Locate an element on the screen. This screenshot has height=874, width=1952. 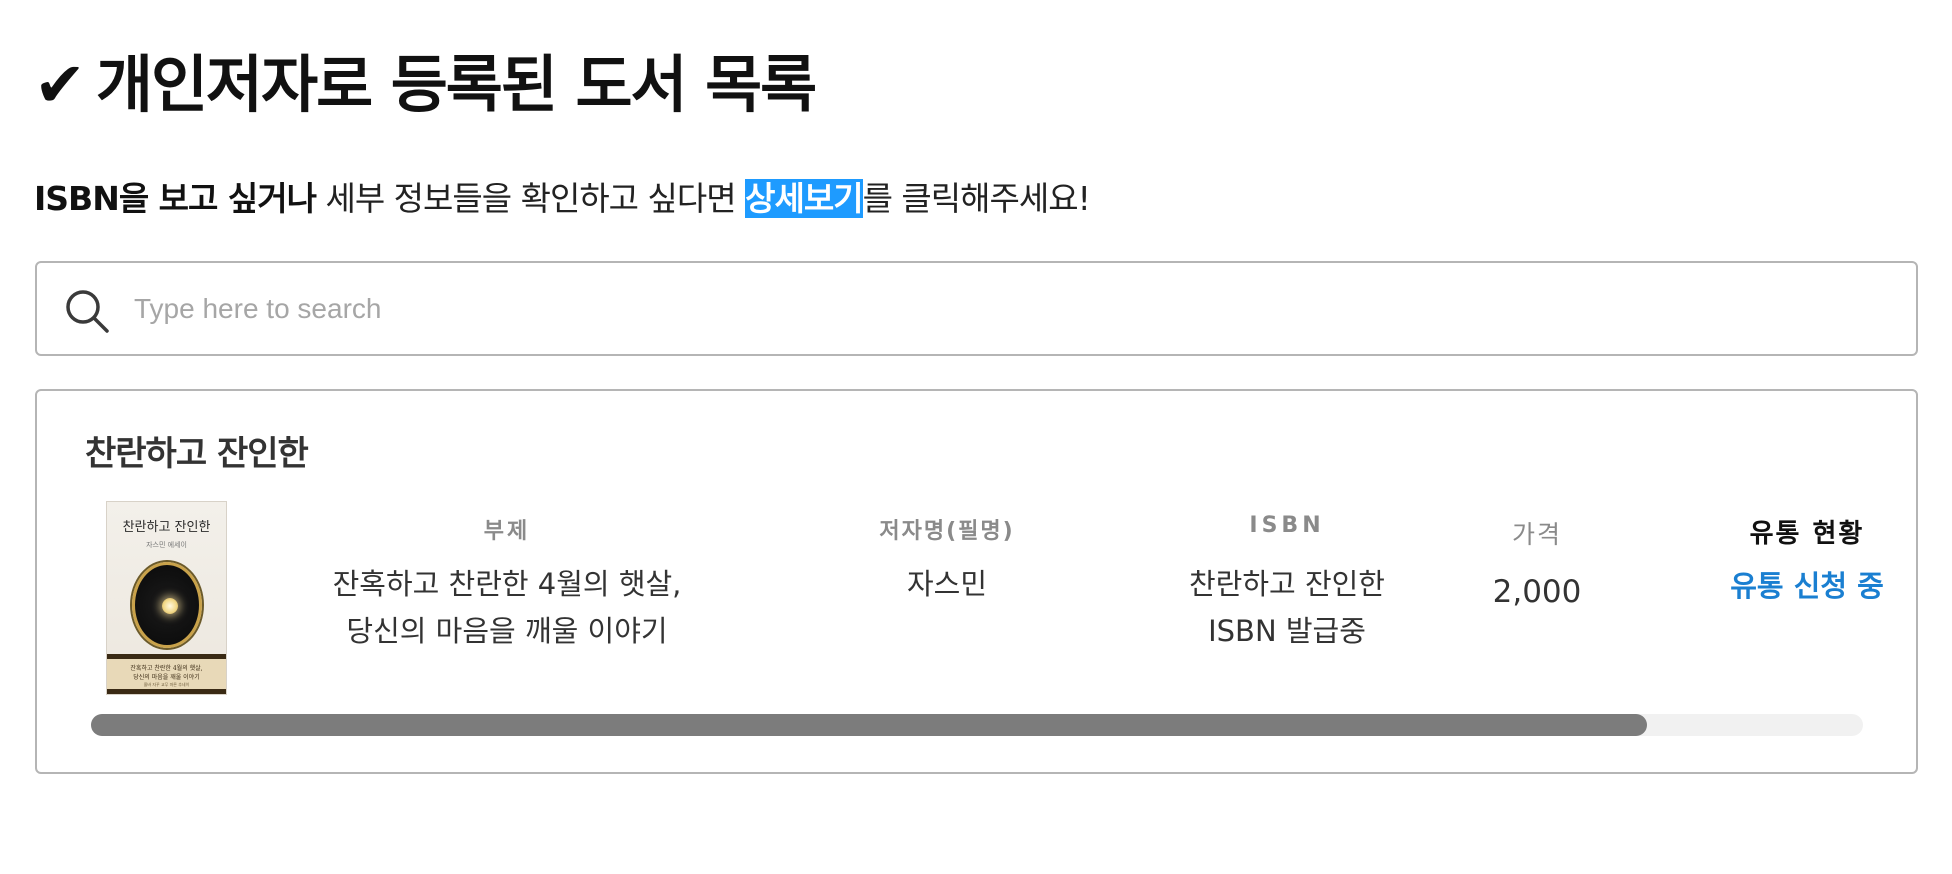
instruction-strong: ISBN을 보고 싶거나 is located at coordinates (175, 198).